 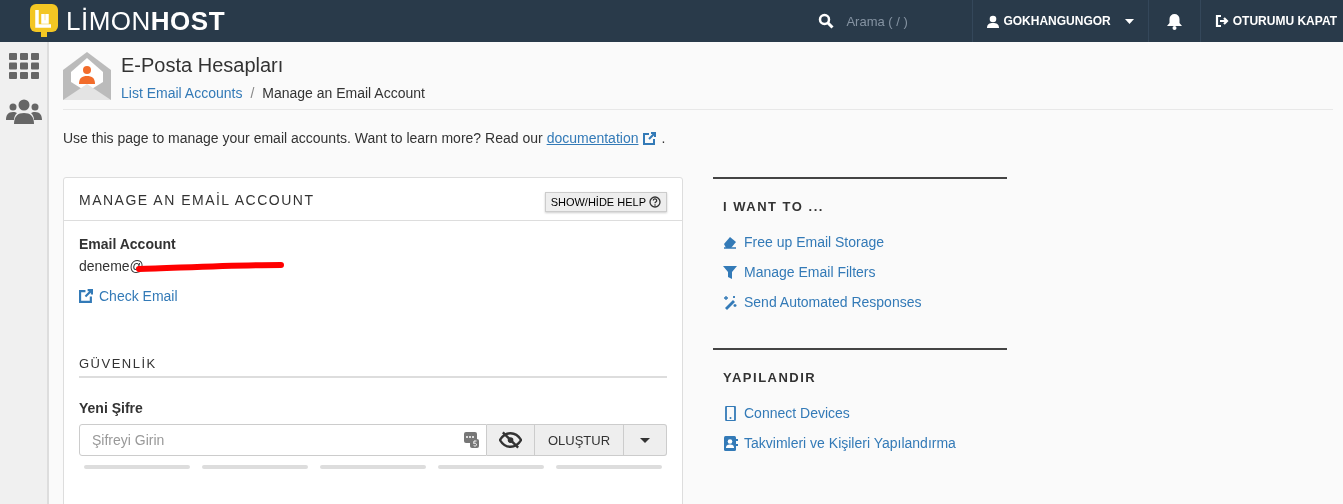 What do you see at coordinates (471, 440) in the screenshot?
I see `password-length-icon` at bounding box center [471, 440].